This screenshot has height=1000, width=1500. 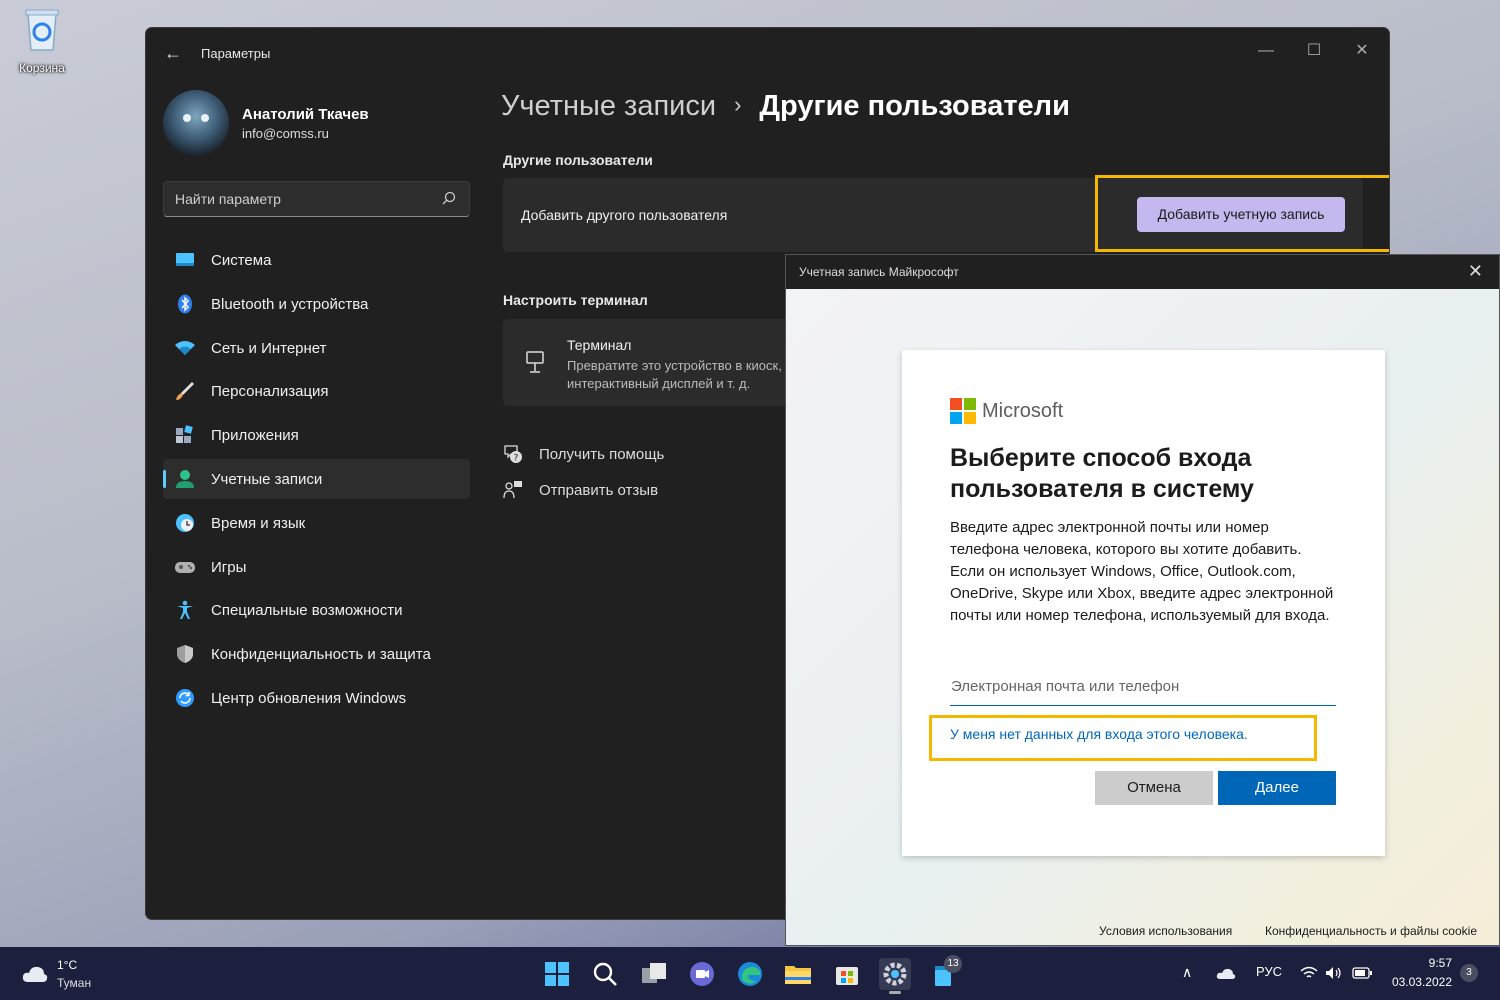 I want to click on chat-icon, so click(x=702, y=974).